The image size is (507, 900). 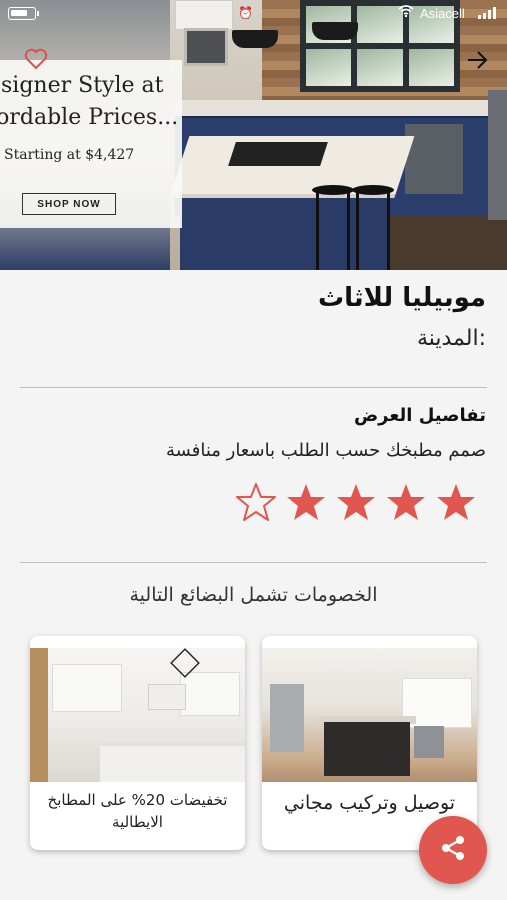 What do you see at coordinates (206, 47) in the screenshot?
I see `microwave` at bounding box center [206, 47].